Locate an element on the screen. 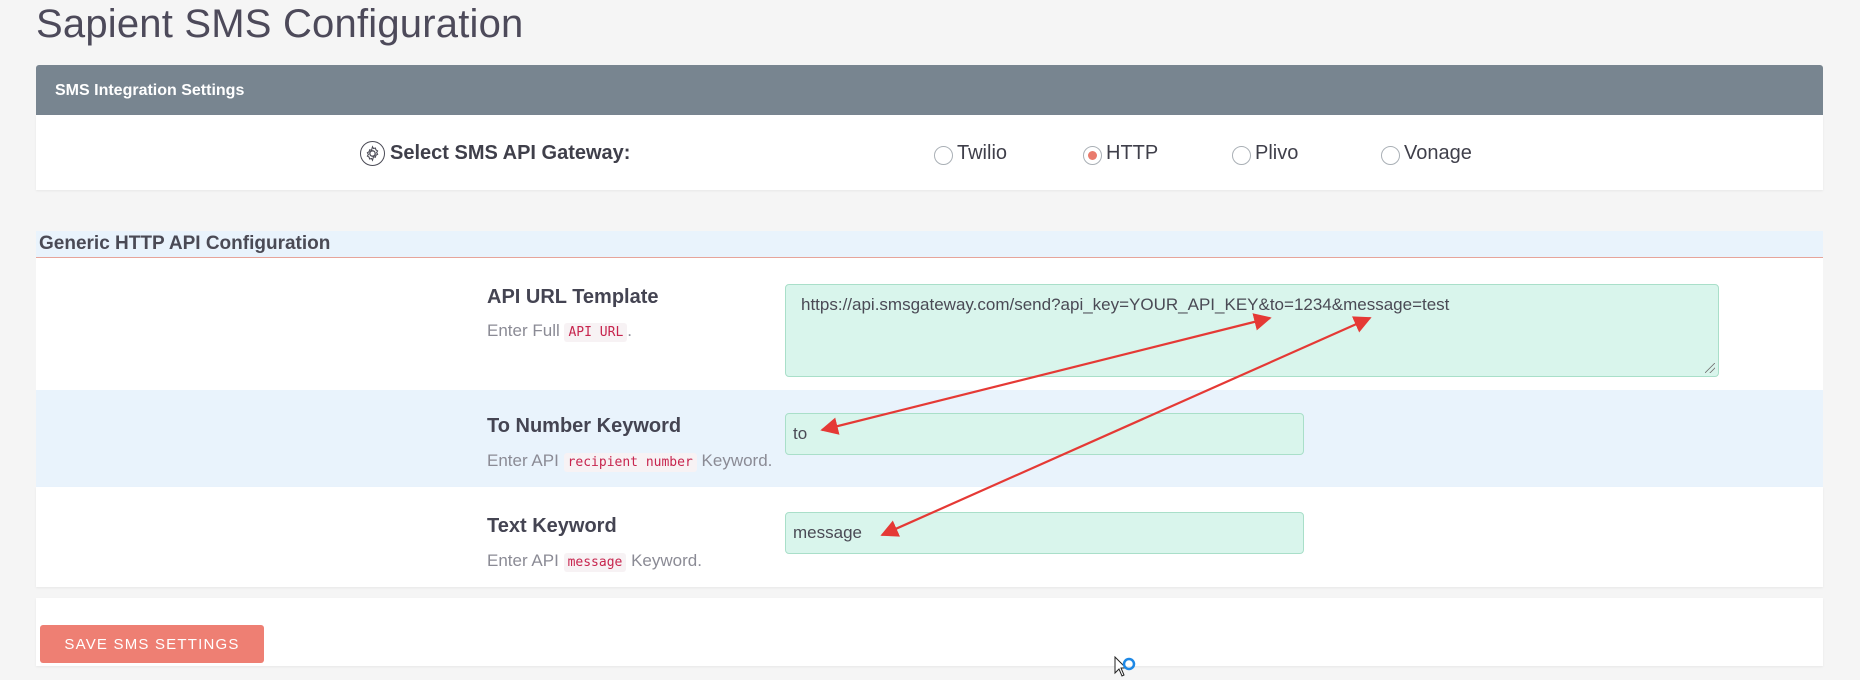 The height and width of the screenshot is (680, 1860). radio-twilio-dot is located at coordinates (943, 155).